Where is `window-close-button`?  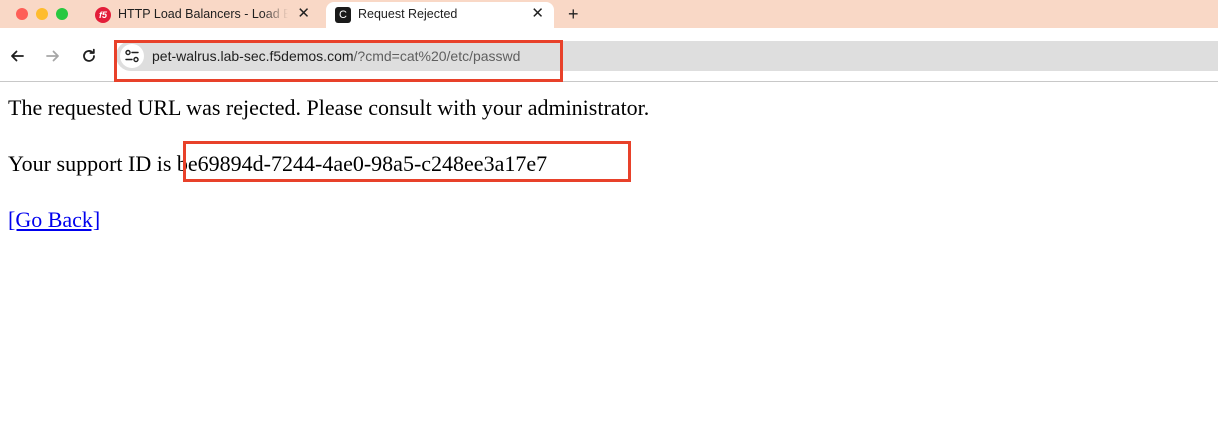 window-close-button is located at coordinates (22, 14).